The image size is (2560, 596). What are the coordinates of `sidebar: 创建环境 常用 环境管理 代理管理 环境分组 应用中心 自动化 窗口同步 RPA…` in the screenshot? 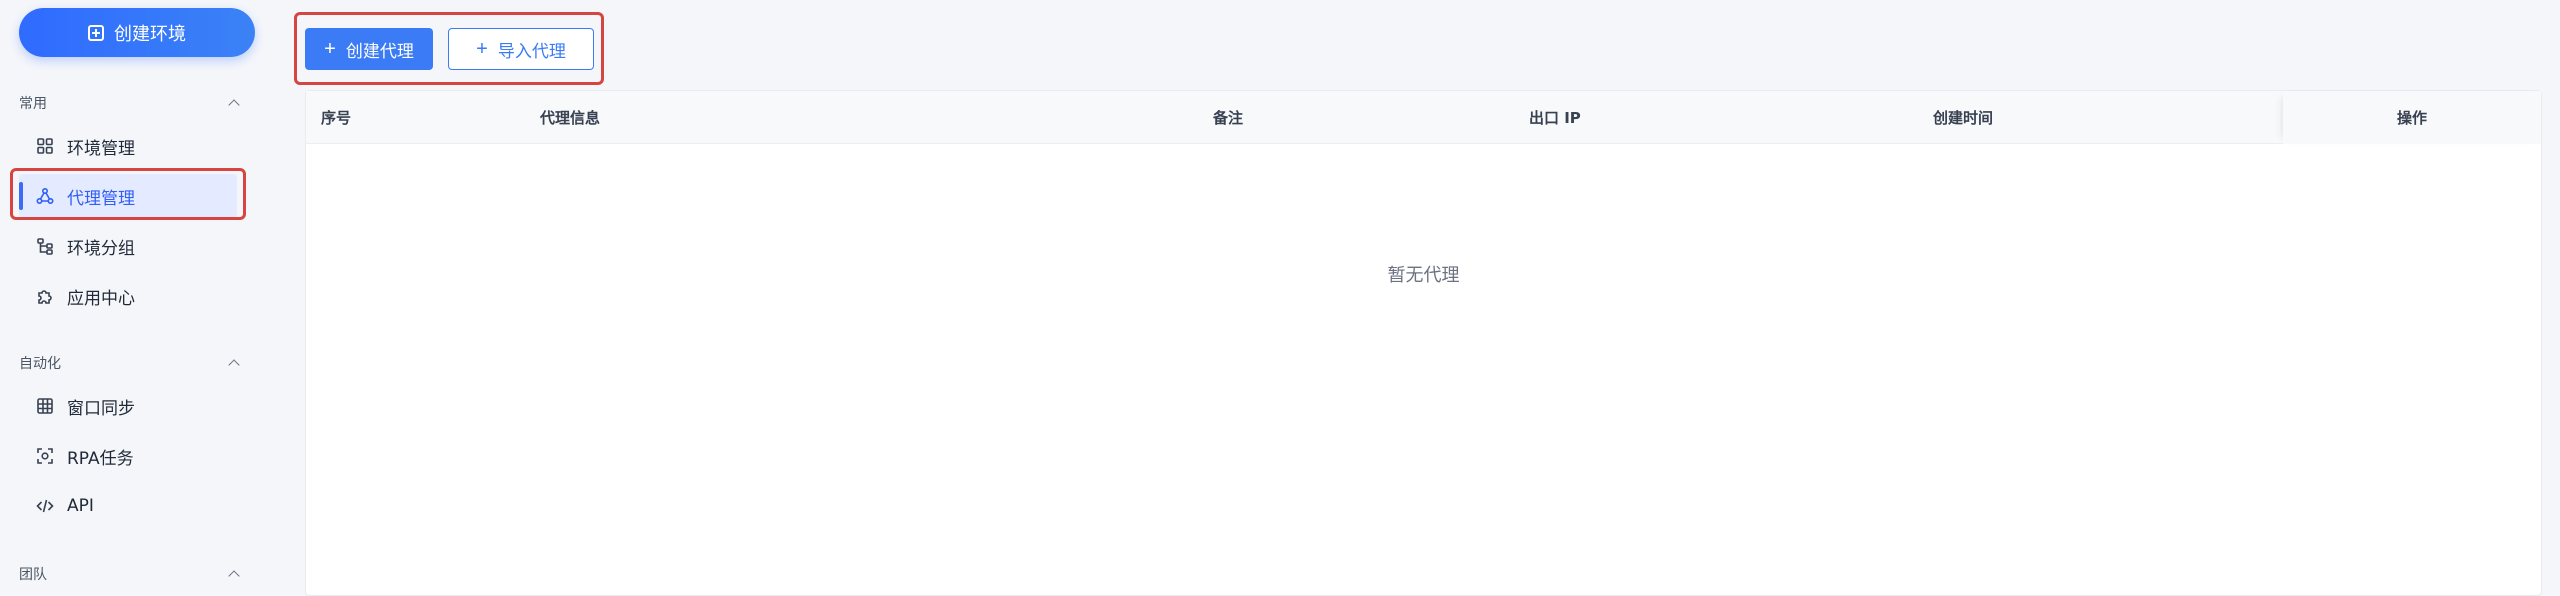 It's located at (140, 298).